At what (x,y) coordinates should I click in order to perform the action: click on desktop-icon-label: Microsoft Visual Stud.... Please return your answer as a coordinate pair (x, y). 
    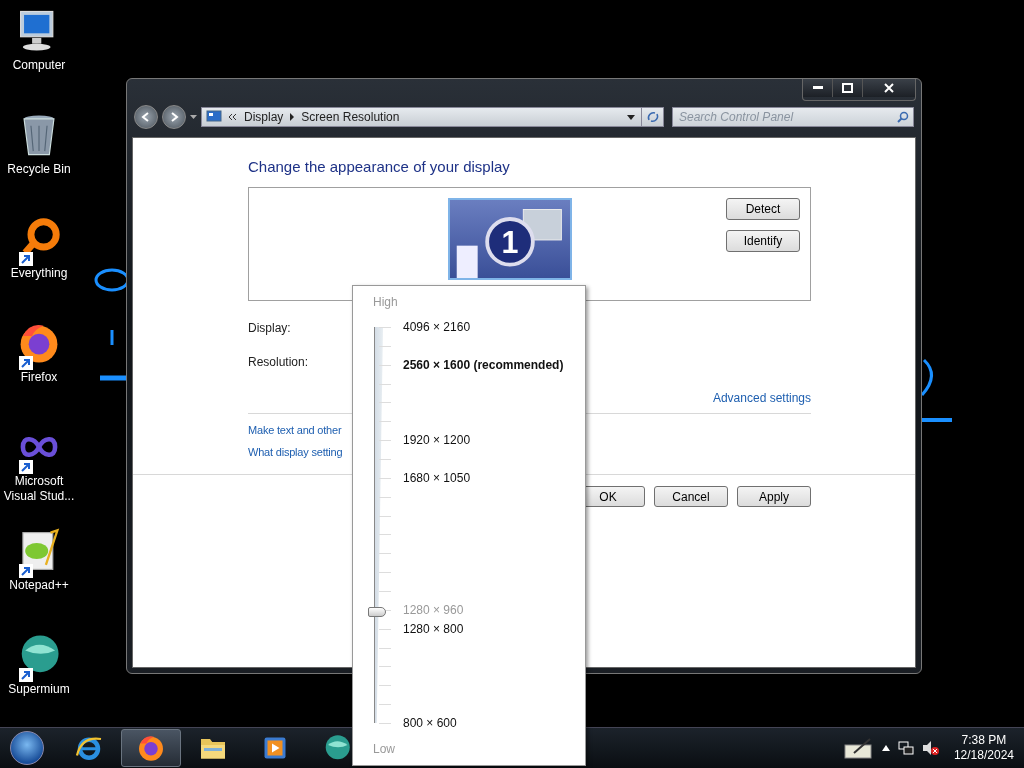
    Looking at the image, I should click on (39, 489).